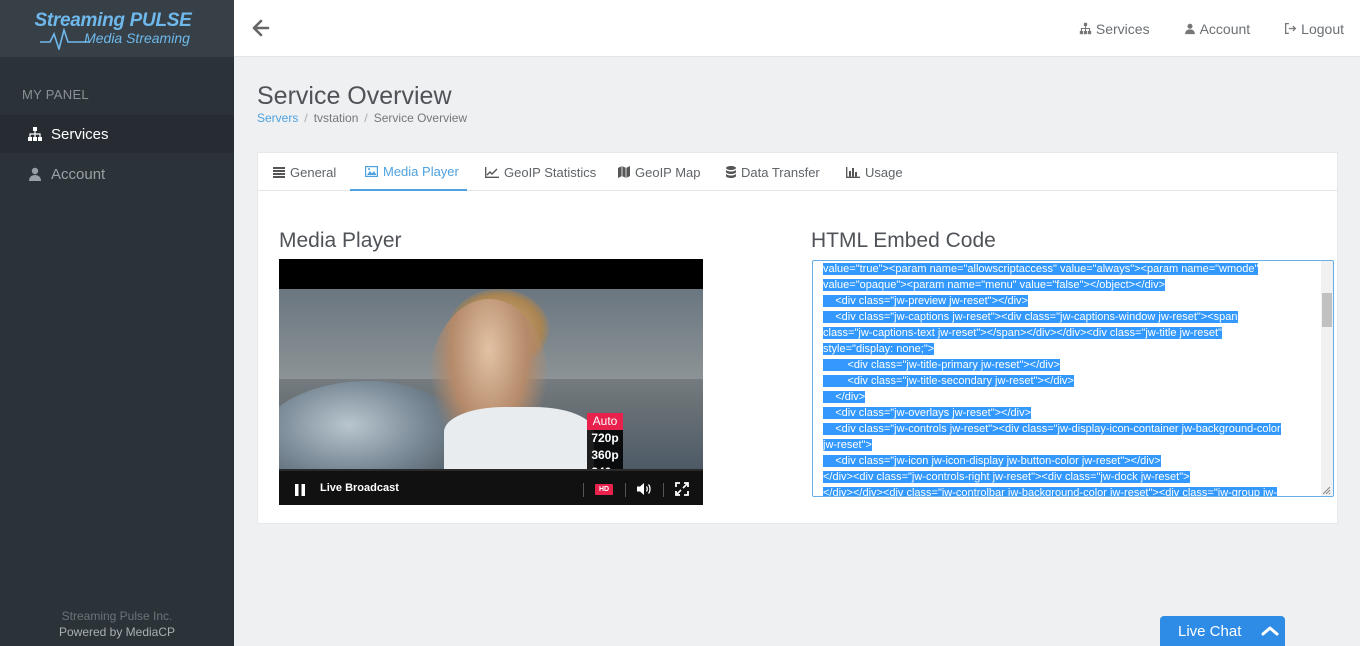 The width and height of the screenshot is (1360, 646). Describe the element at coordinates (780, 172) in the screenshot. I see `tab-label: Data Transfer` at that location.